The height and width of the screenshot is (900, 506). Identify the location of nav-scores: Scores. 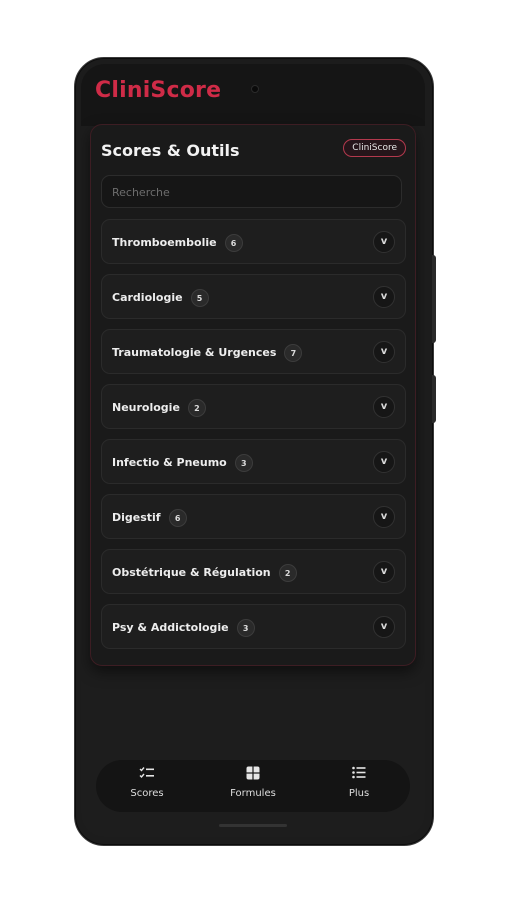
(147, 782).